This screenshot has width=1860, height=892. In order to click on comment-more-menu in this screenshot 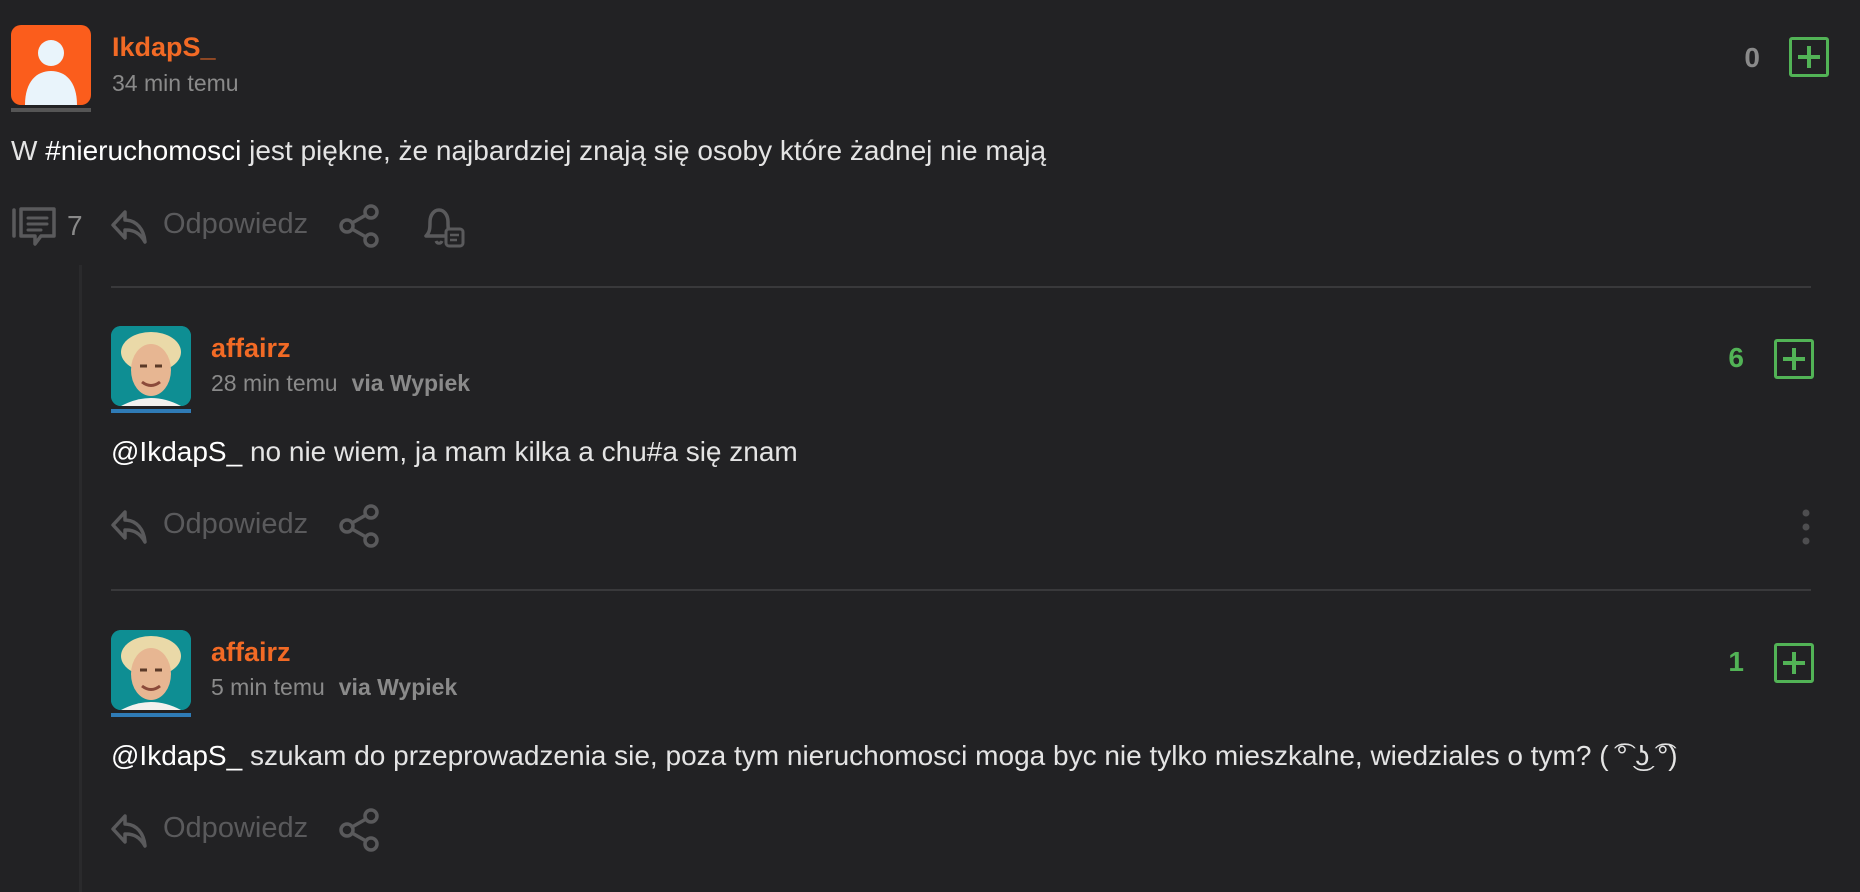, I will do `click(1806, 527)`.